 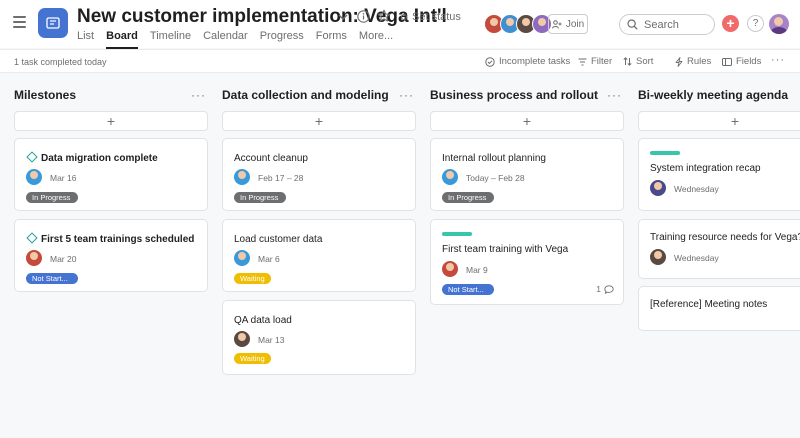 What do you see at coordinates (384, 16) in the screenshot?
I see `star-icon` at bounding box center [384, 16].